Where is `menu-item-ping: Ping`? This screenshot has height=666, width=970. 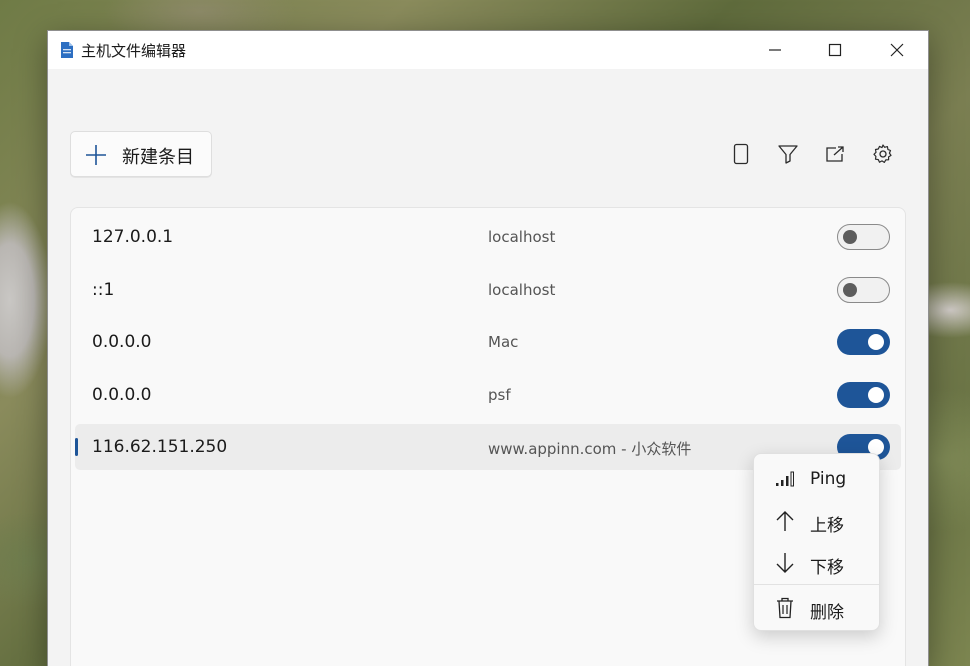 menu-item-ping: Ping is located at coordinates (817, 479).